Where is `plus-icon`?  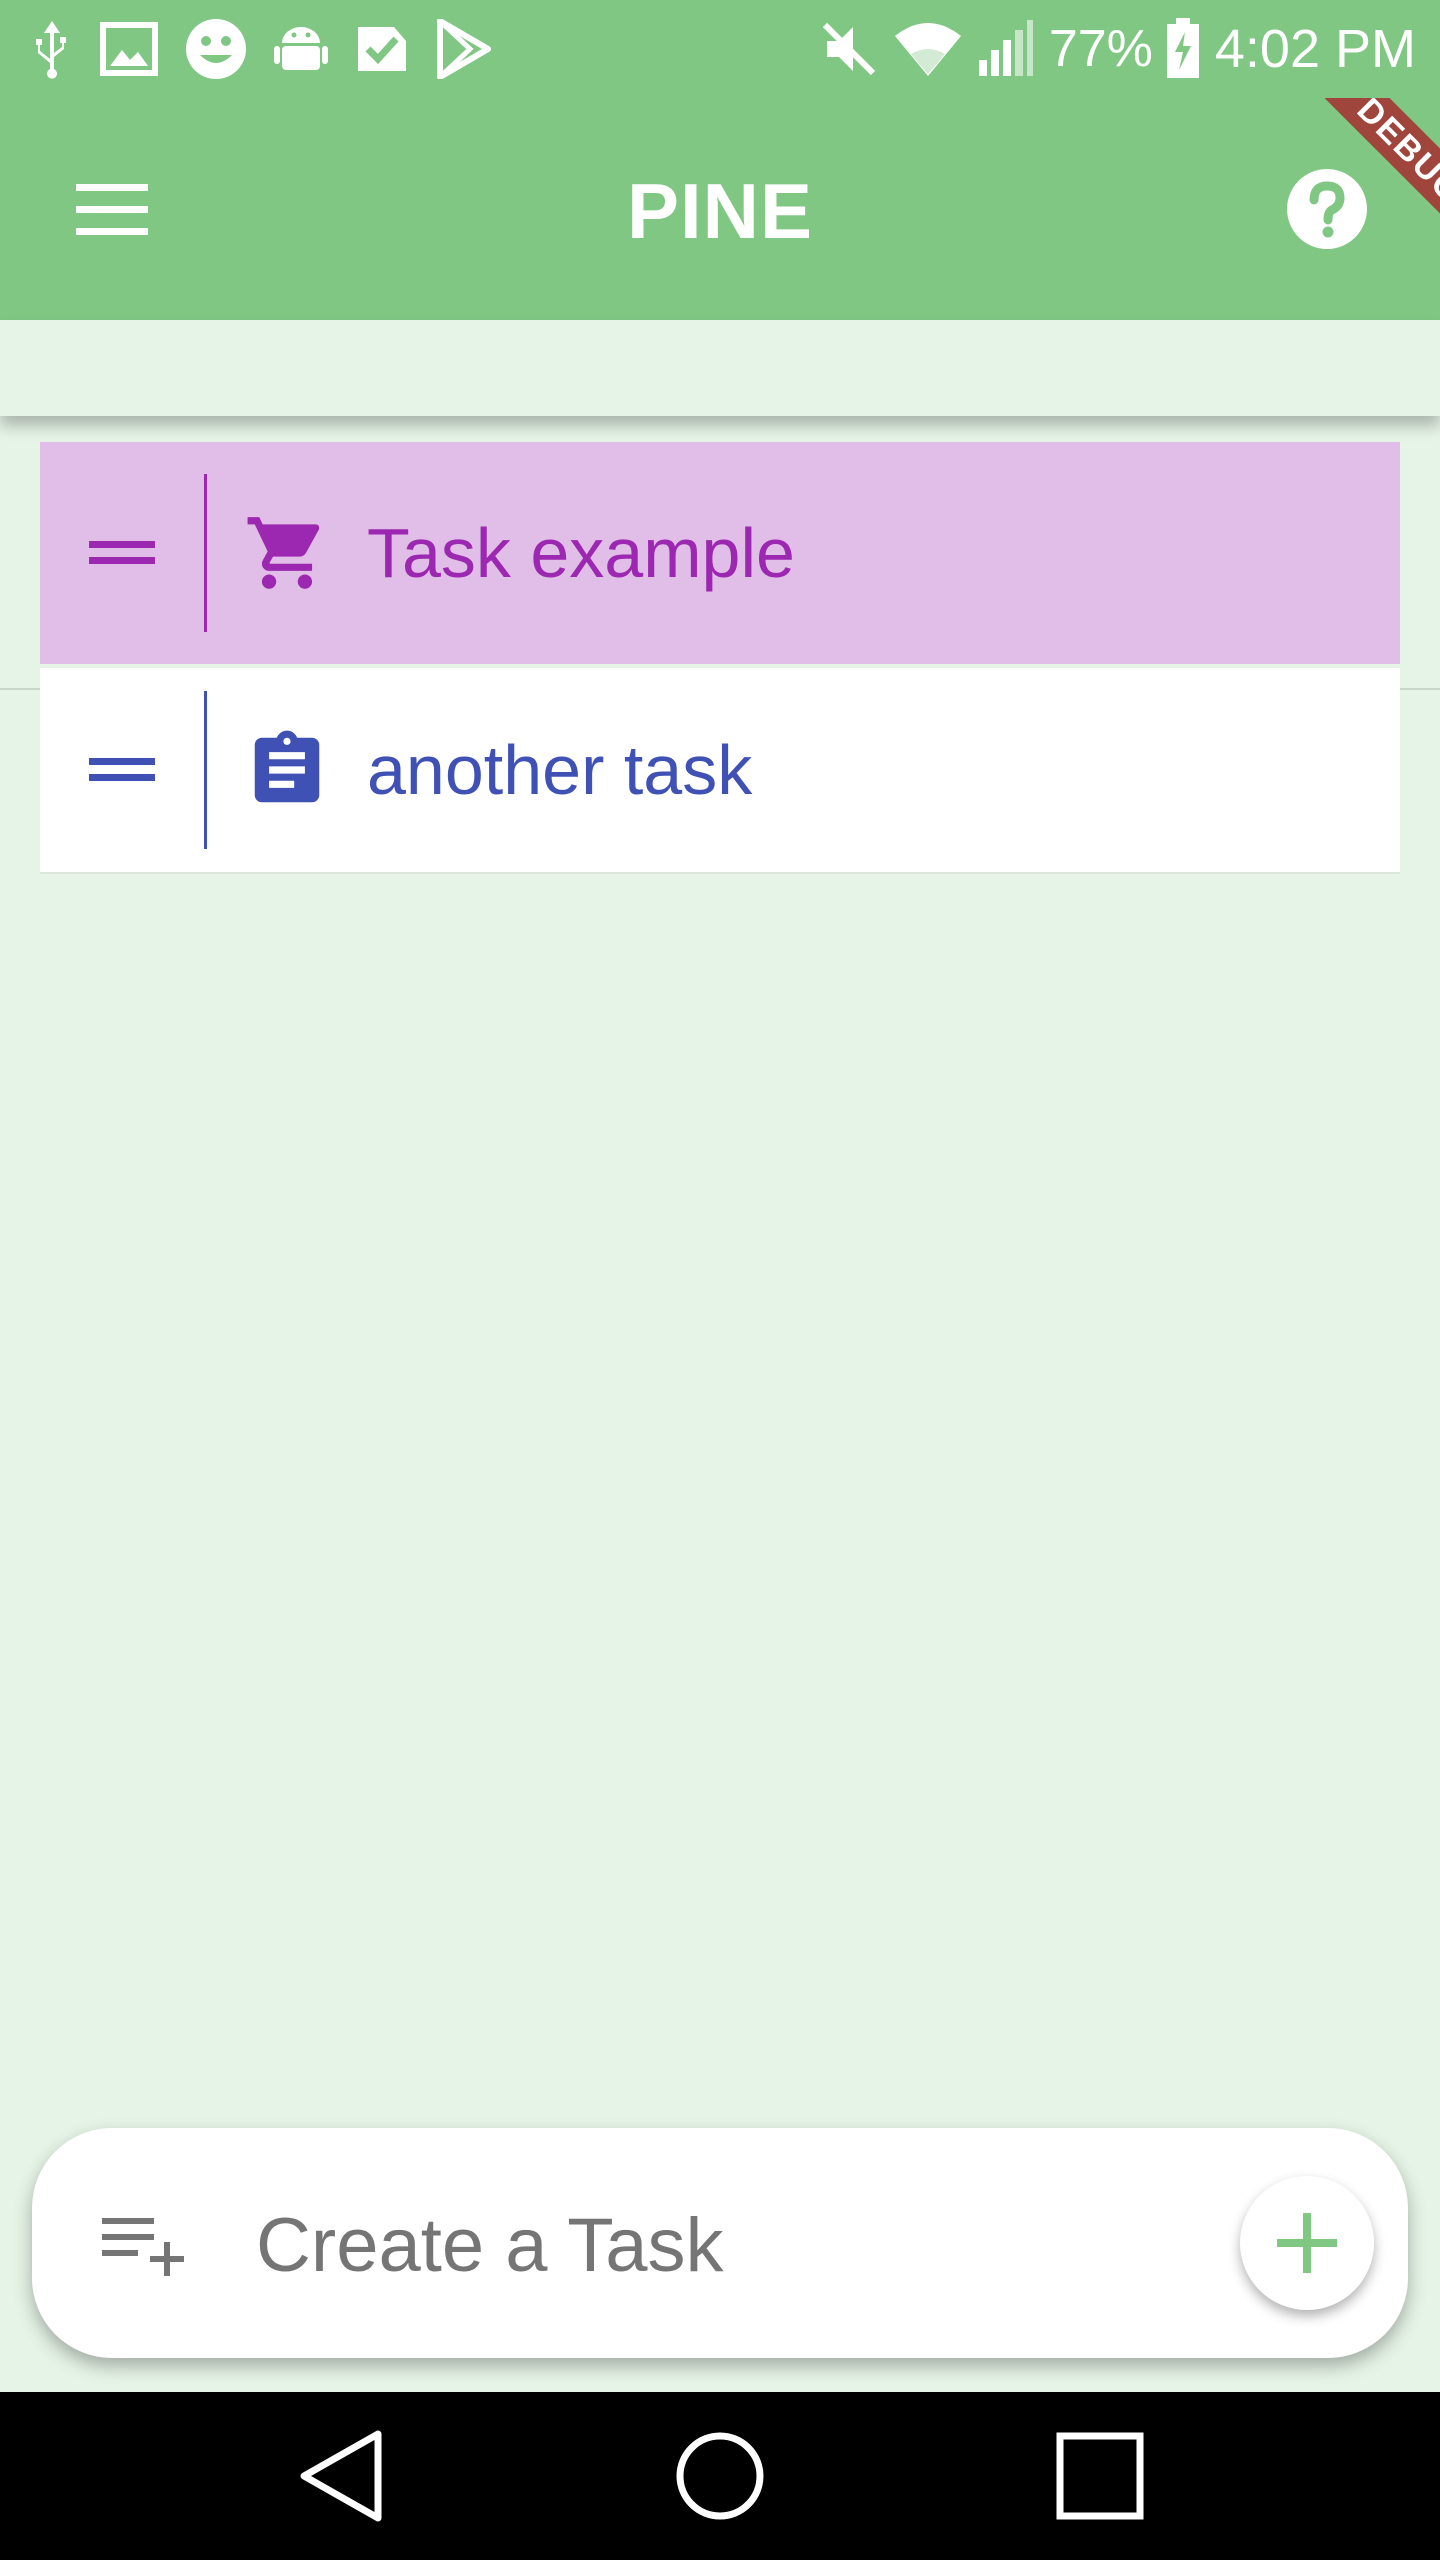 plus-icon is located at coordinates (1307, 2243).